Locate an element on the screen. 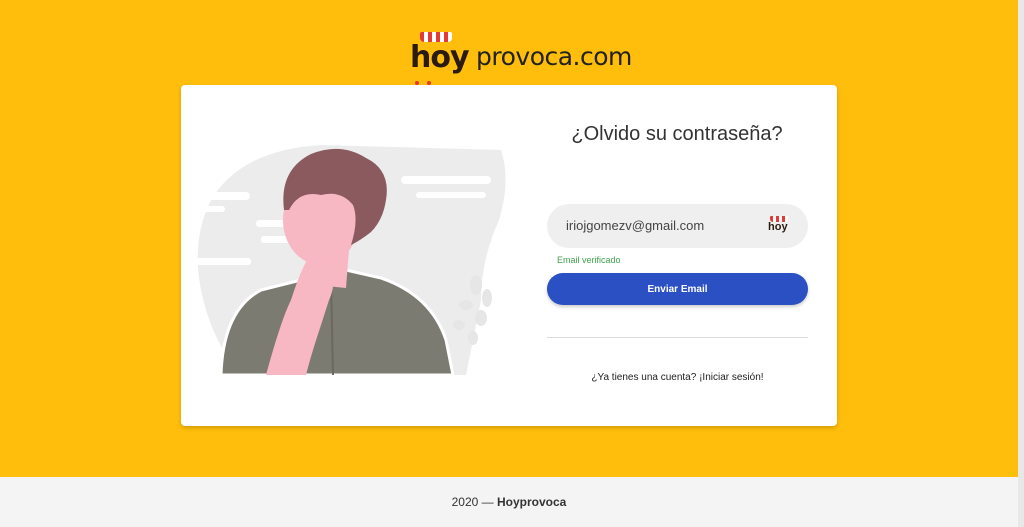 The image size is (1024, 527). brand-logo: hoy provoca.com is located at coordinates (521, 57).